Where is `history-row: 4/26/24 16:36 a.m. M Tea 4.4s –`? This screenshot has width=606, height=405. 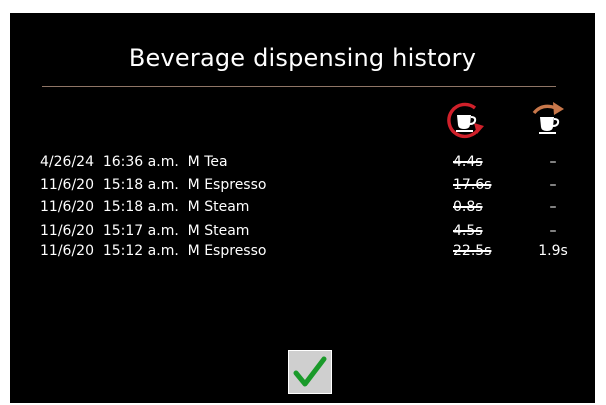
history-row: 4/26/24 16:36 a.m. M Tea 4.4s – is located at coordinates (310, 162).